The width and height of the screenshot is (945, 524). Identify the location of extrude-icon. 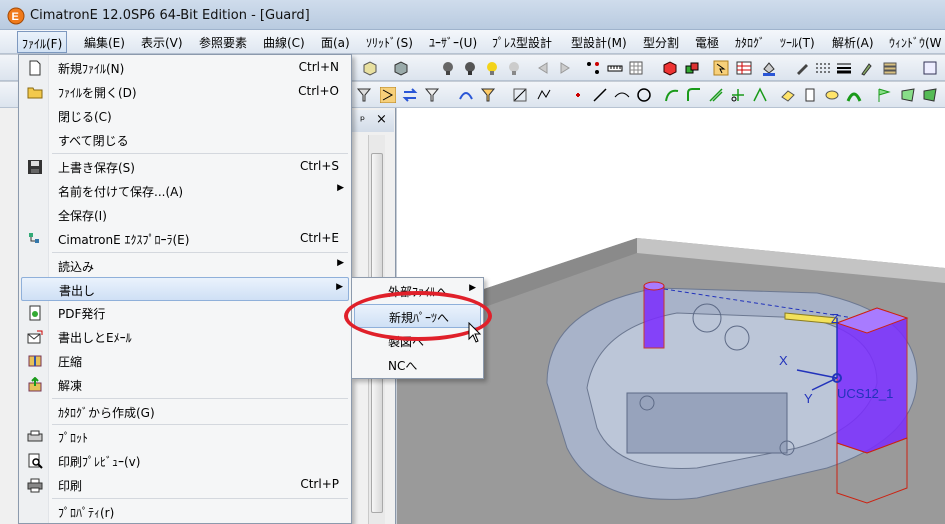
(810, 95).